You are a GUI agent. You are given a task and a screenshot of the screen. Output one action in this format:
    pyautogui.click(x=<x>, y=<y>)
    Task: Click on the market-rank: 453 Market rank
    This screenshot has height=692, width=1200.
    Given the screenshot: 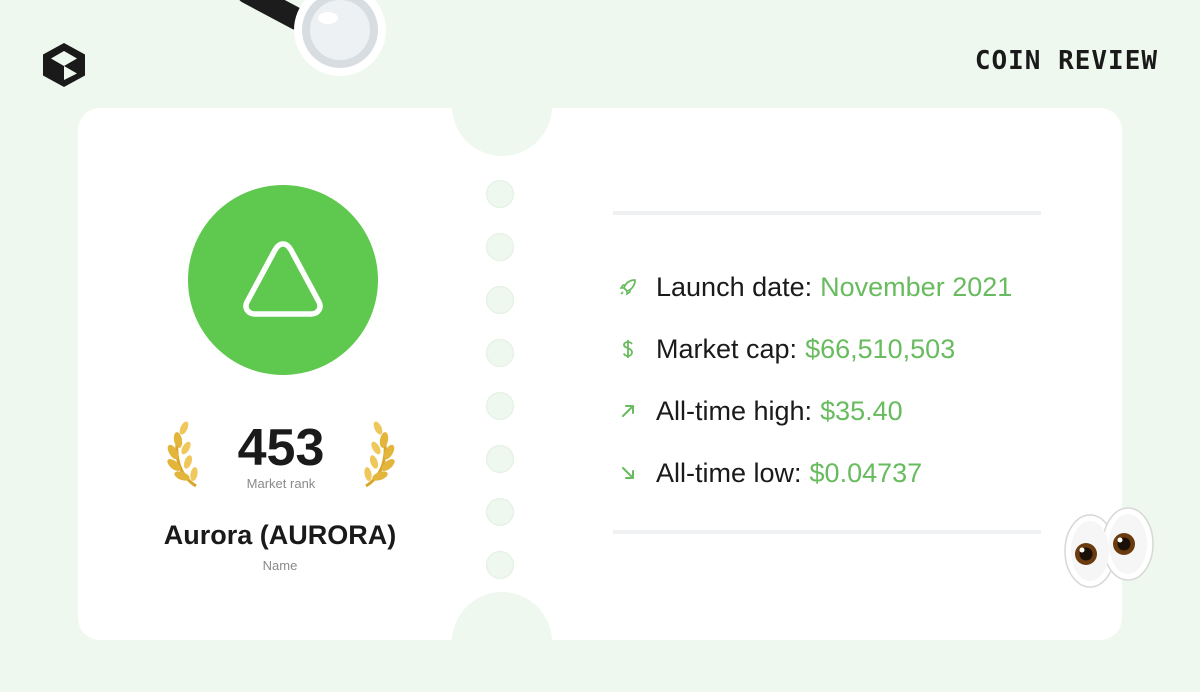 What is the action you would take?
    pyautogui.click(x=281, y=458)
    